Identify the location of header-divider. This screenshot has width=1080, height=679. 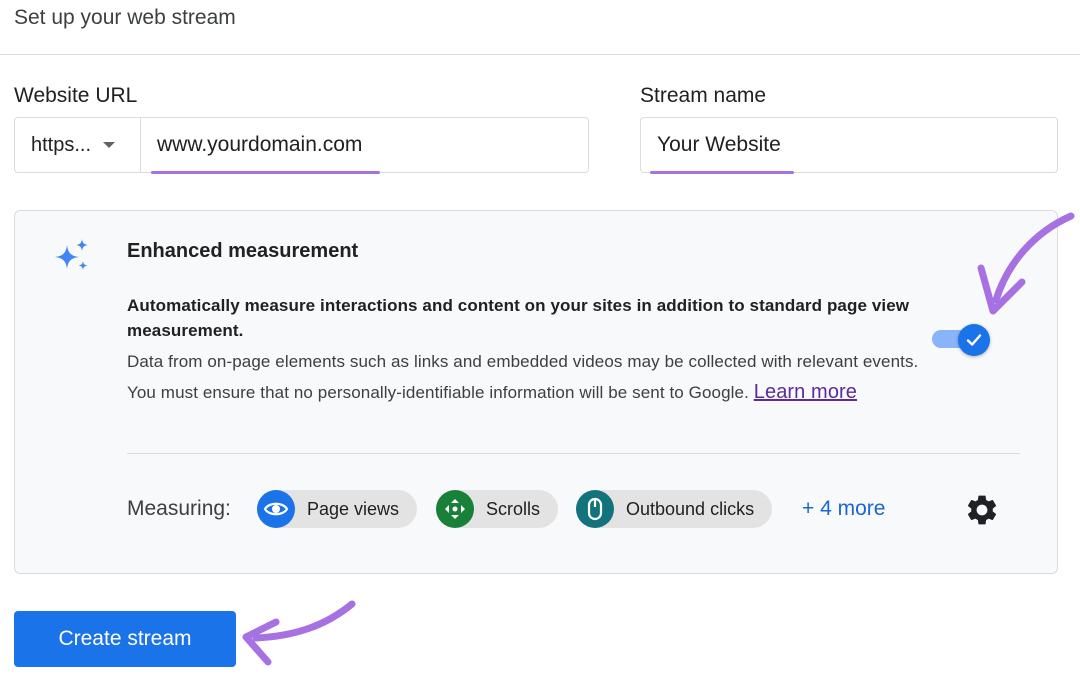
(540, 54).